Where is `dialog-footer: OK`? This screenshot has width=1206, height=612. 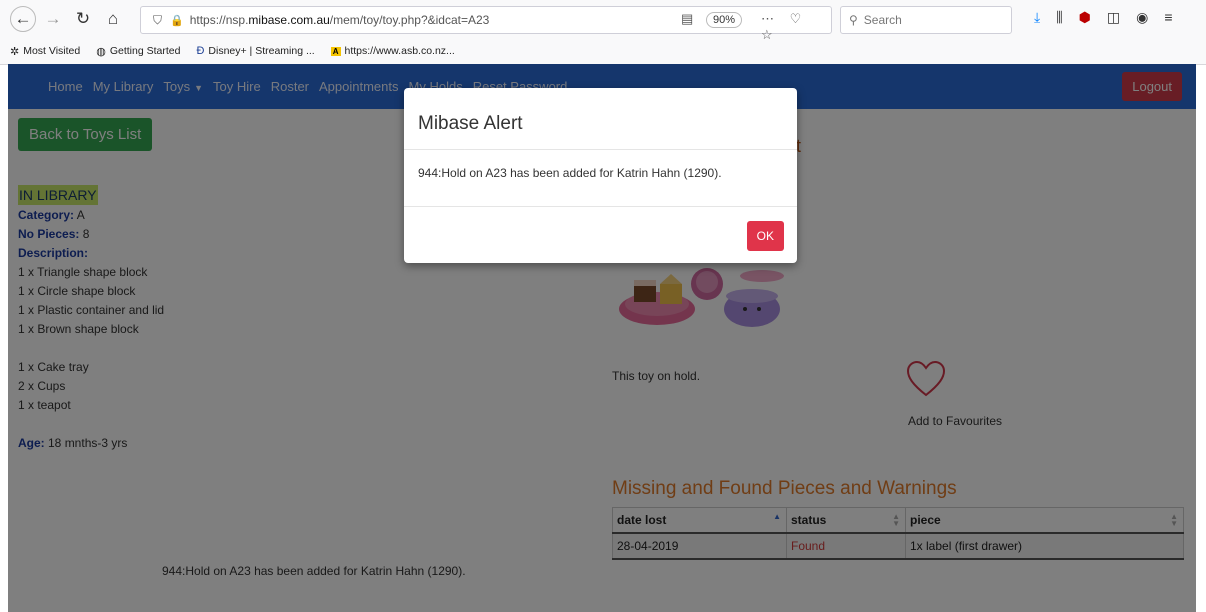
dialog-footer: OK is located at coordinates (600, 235).